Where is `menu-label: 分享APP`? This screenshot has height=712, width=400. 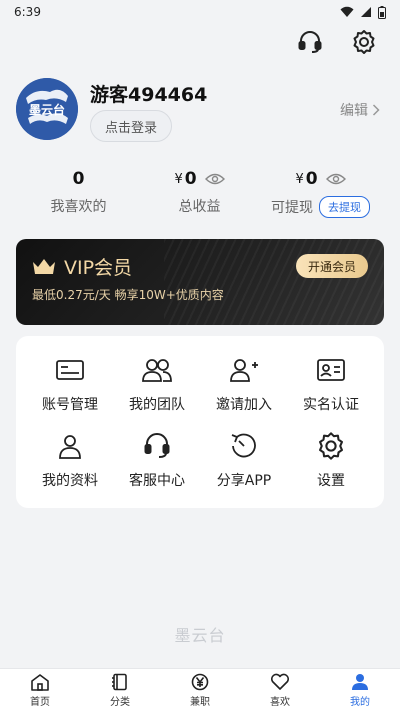
menu-label: 分享APP is located at coordinates (244, 481).